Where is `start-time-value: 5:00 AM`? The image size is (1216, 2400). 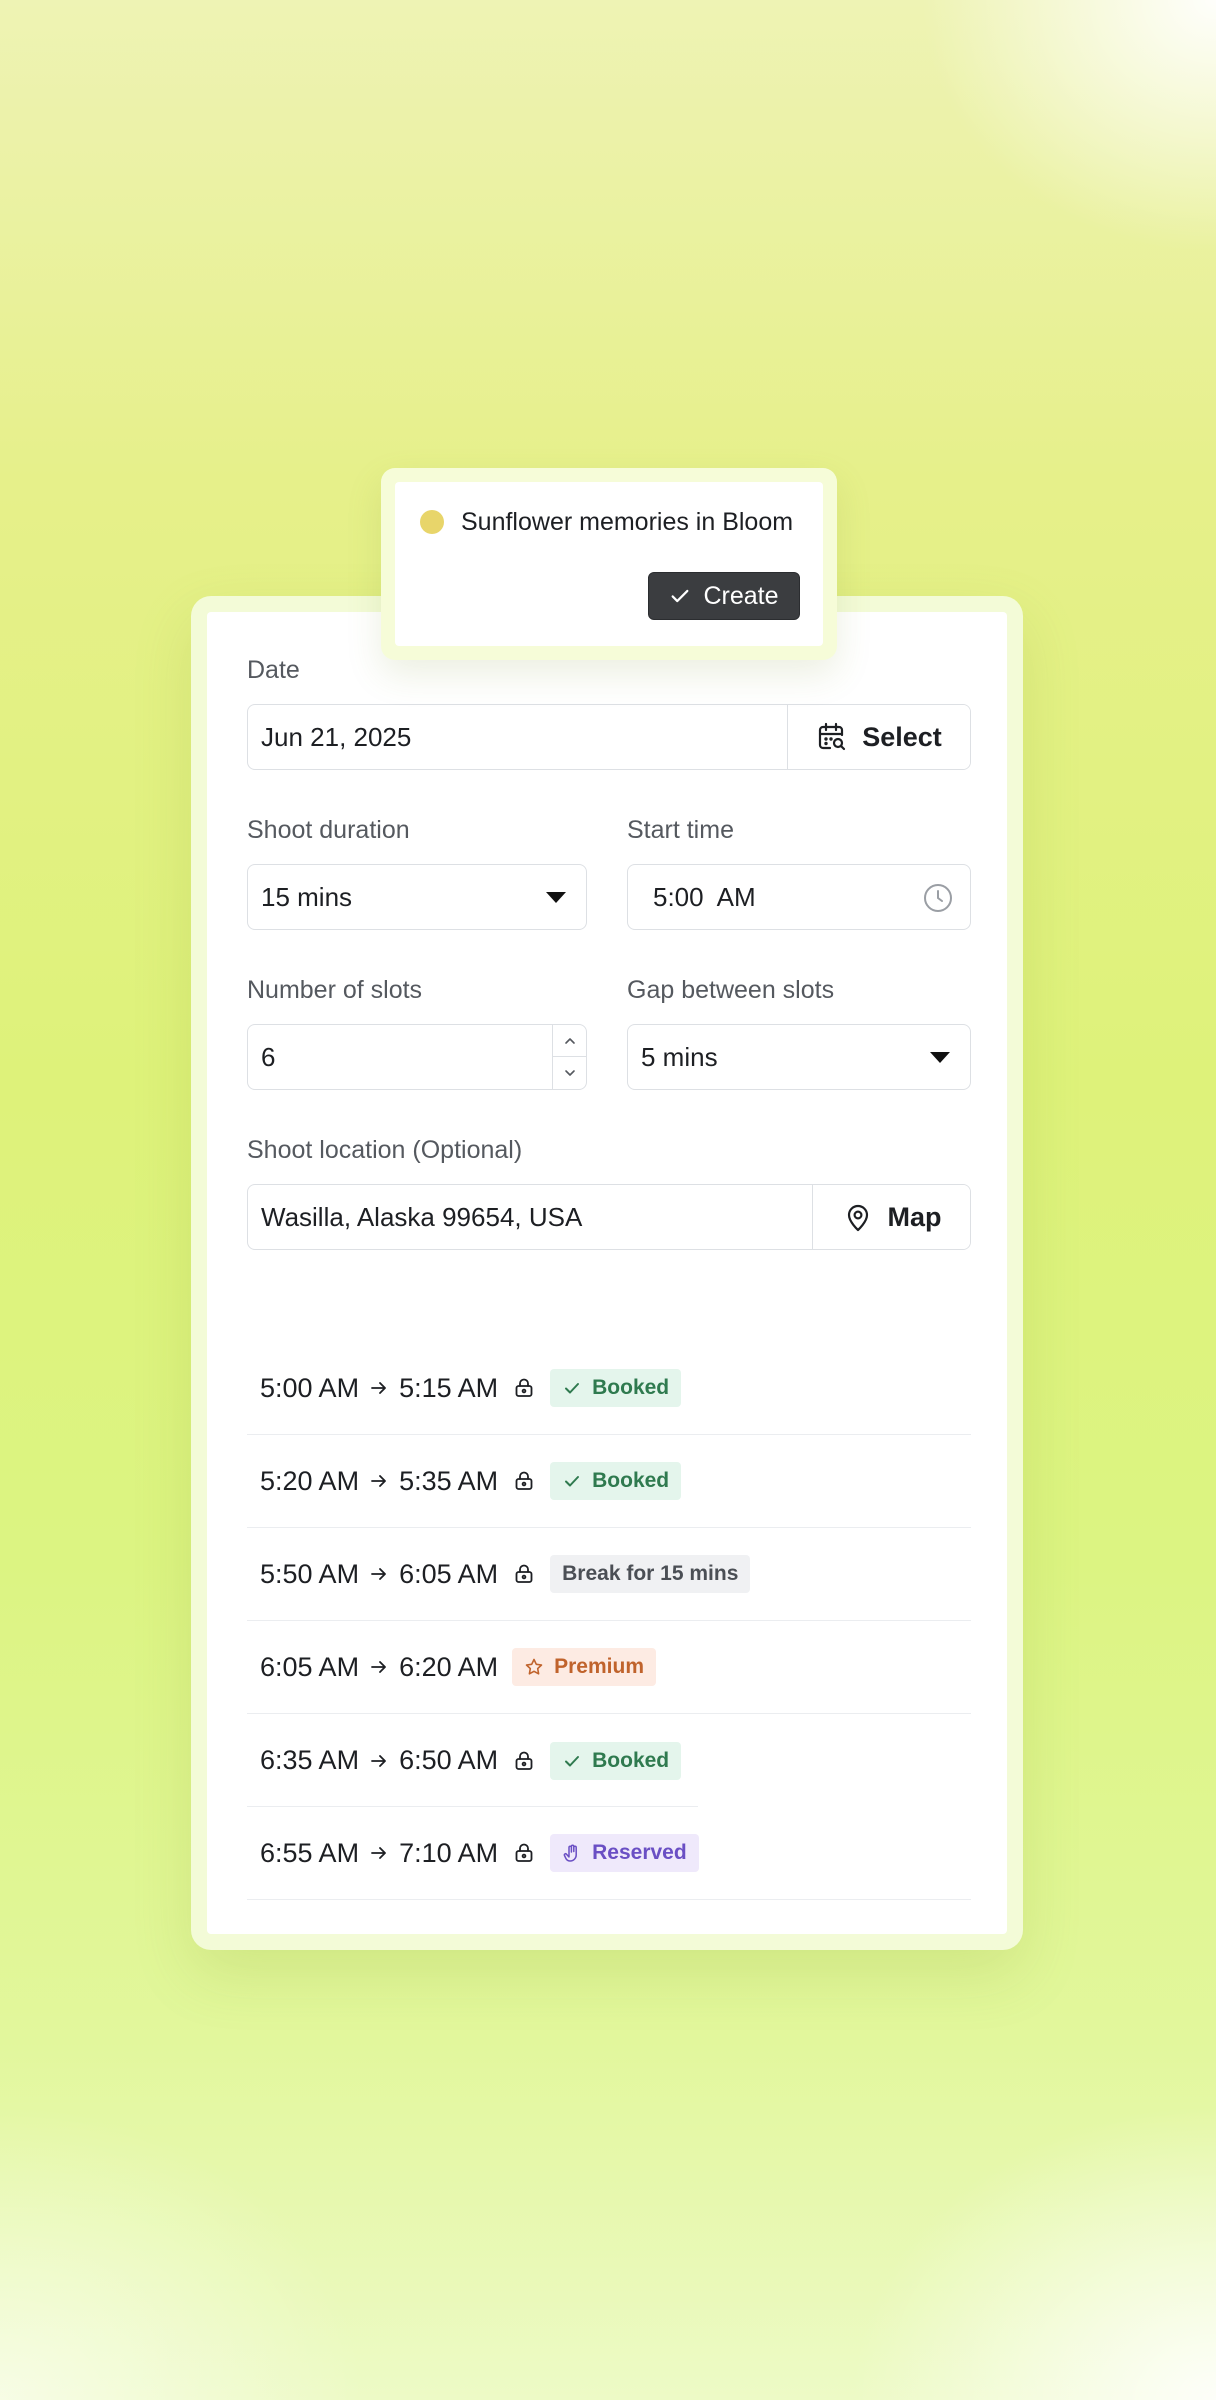
start-time-value: 5:00 AM is located at coordinates (704, 896).